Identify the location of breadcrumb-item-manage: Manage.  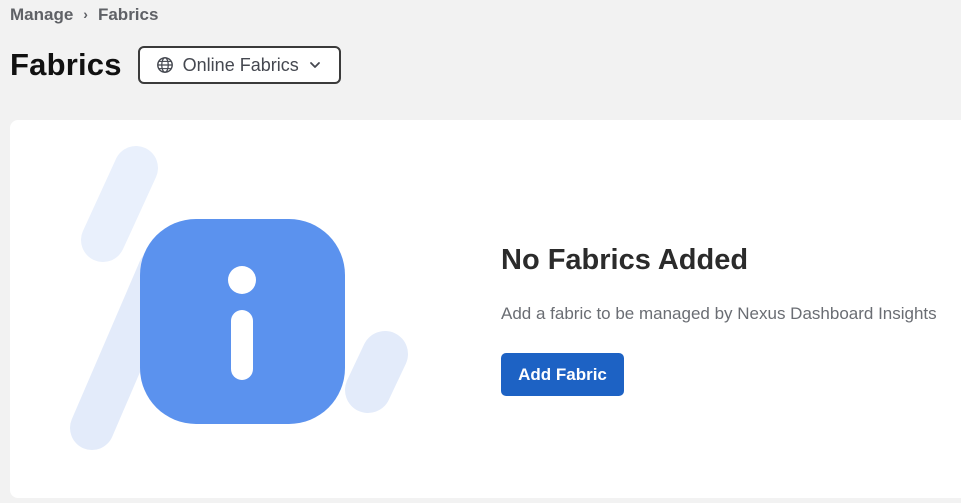
(41, 15).